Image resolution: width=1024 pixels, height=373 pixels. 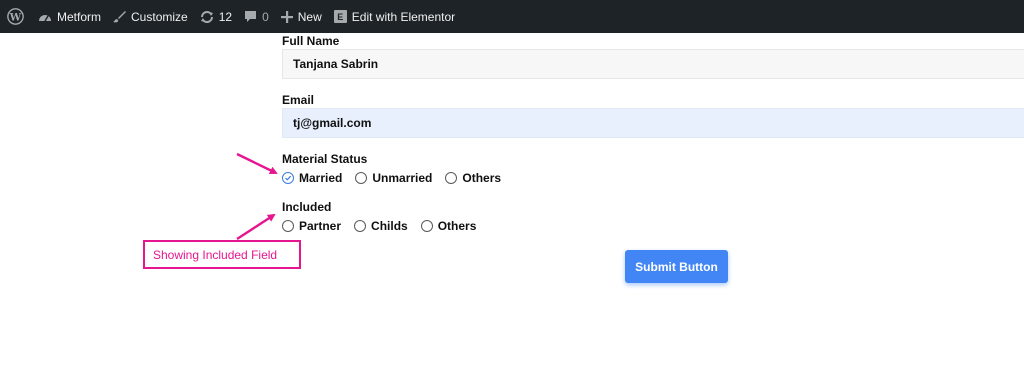 What do you see at coordinates (222, 254) in the screenshot?
I see `annotation-label: Showing Included Field` at bounding box center [222, 254].